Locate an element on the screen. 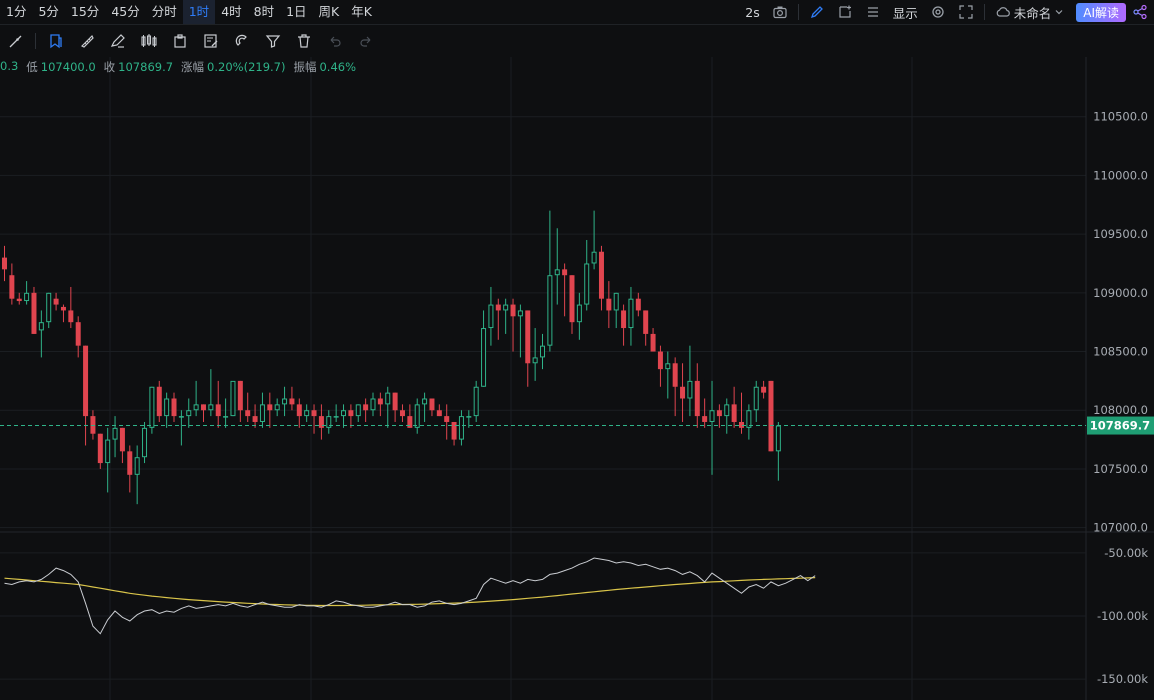 This screenshot has width=1154, height=700. indicator-tick-label: -50.00k is located at coordinates (1126, 553).